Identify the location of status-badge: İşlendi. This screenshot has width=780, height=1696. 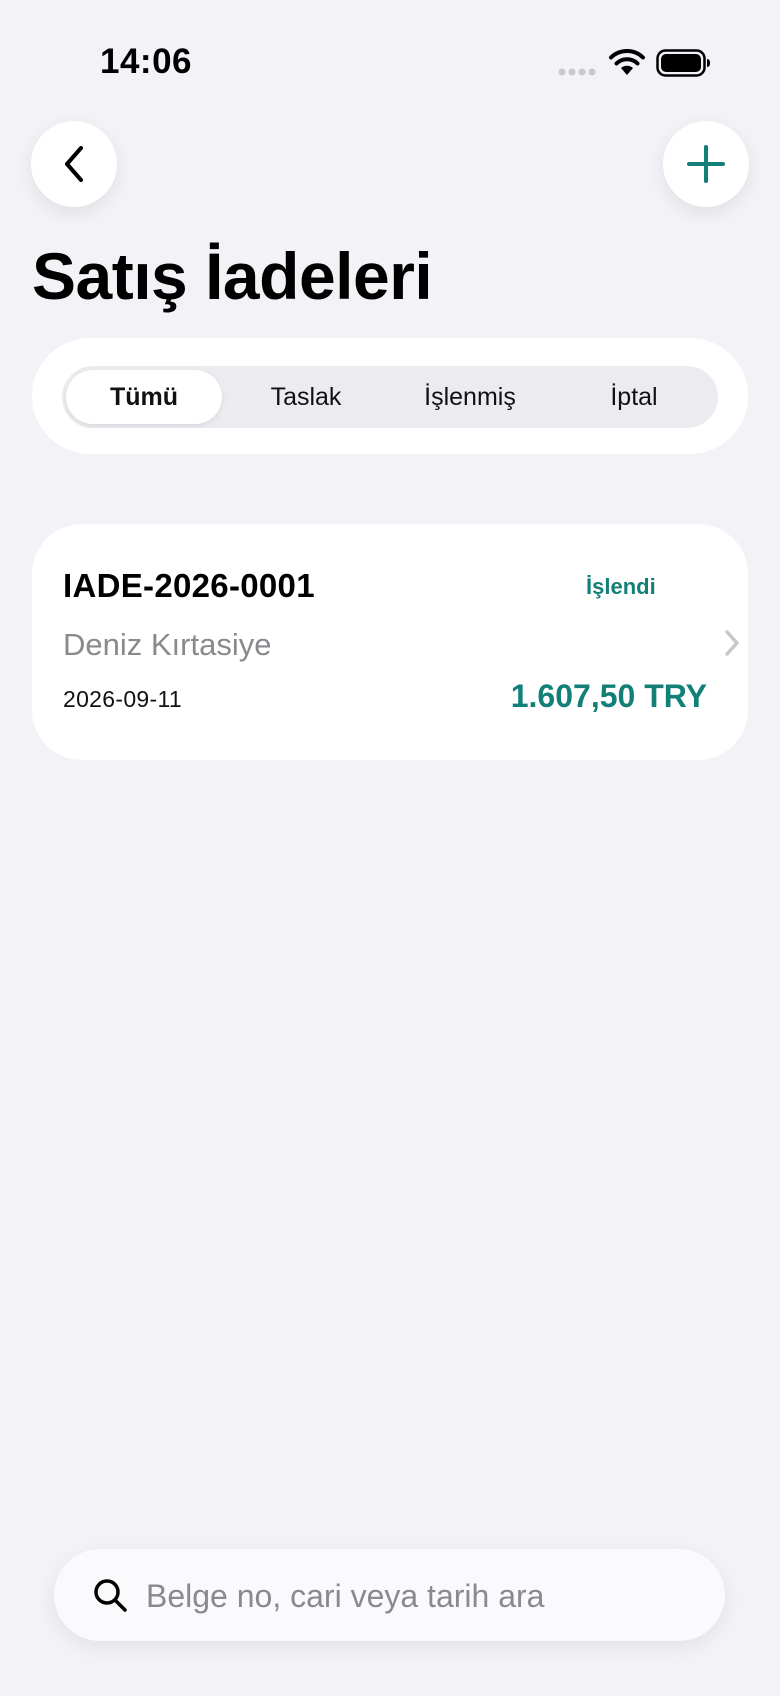
(621, 586).